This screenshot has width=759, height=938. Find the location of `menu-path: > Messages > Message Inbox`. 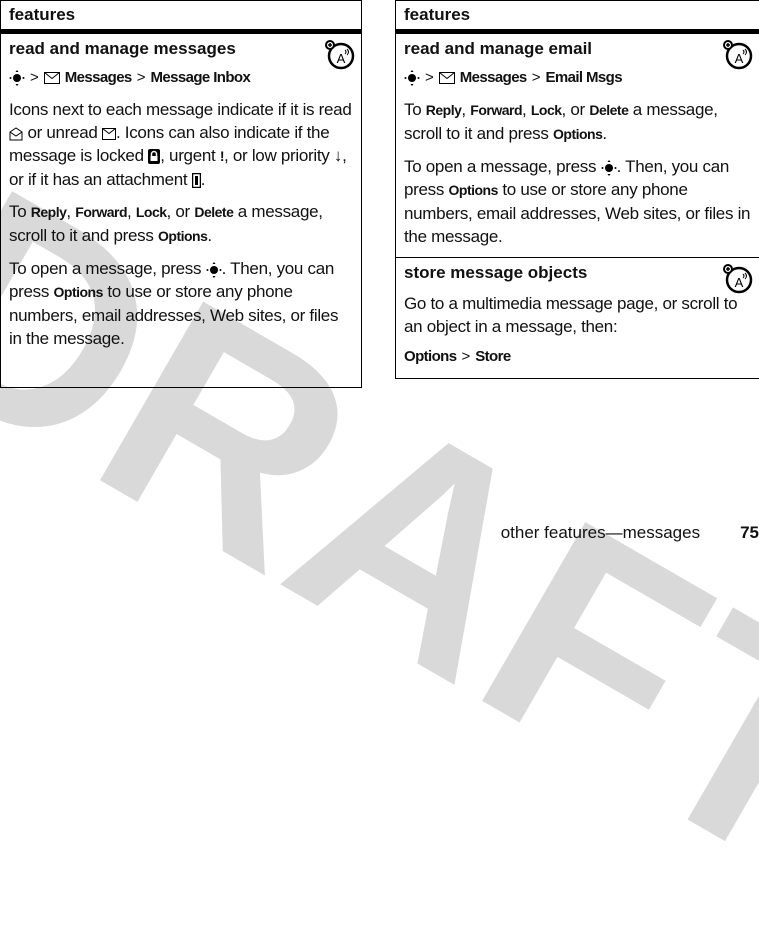

menu-path: > Messages > Message Inbox is located at coordinates (181, 78).